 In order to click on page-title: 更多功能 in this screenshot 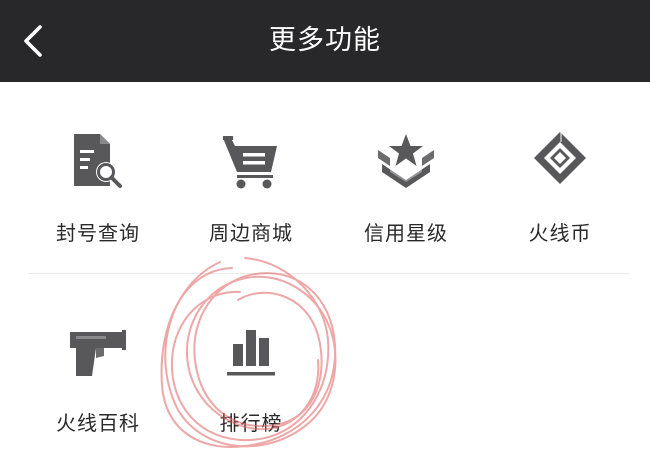, I will do `click(325, 40)`.